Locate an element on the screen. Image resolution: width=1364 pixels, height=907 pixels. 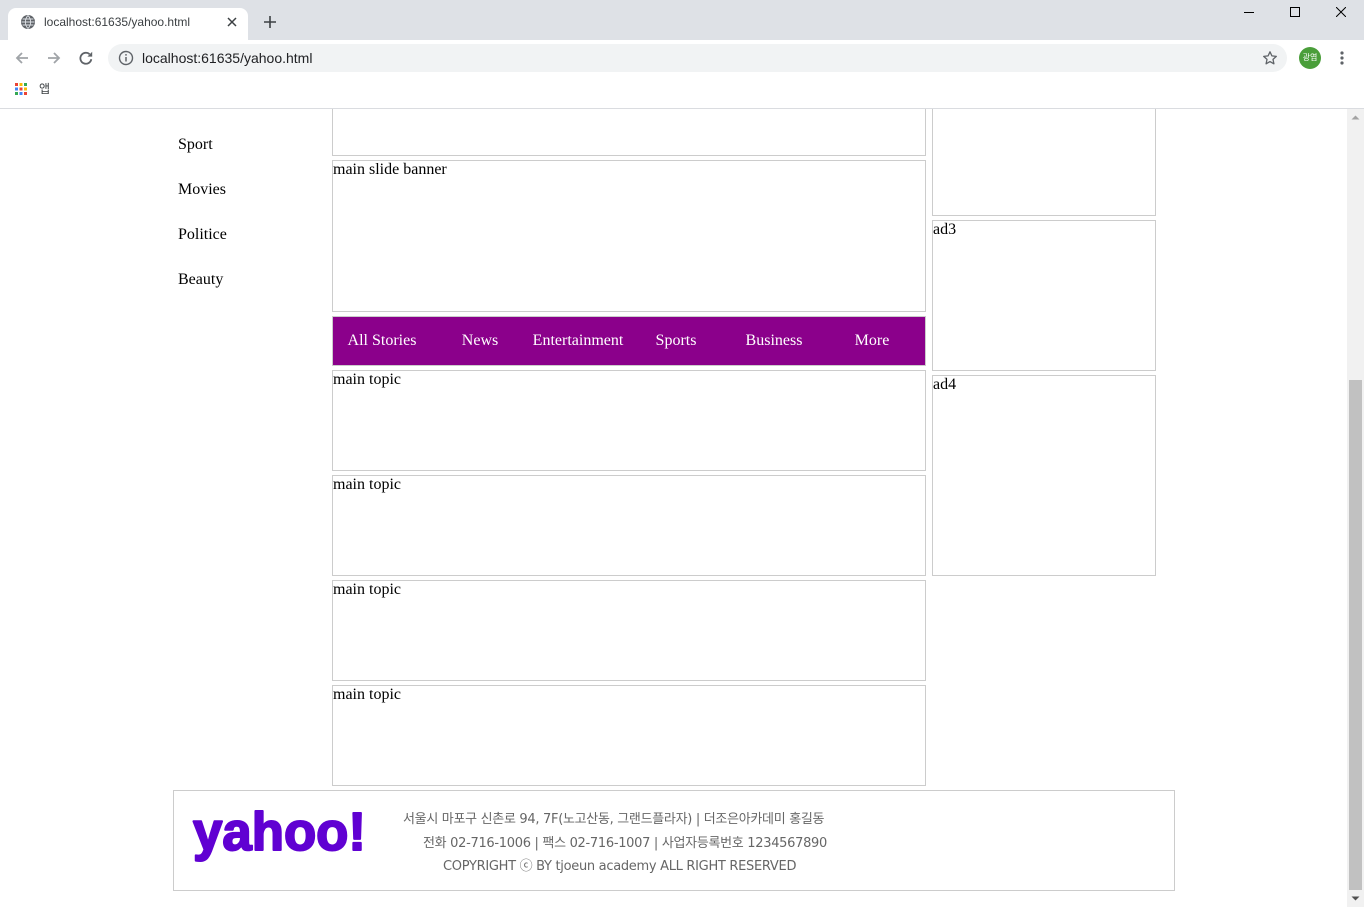
nav-item-all-stories: All Stories is located at coordinates (382, 341).